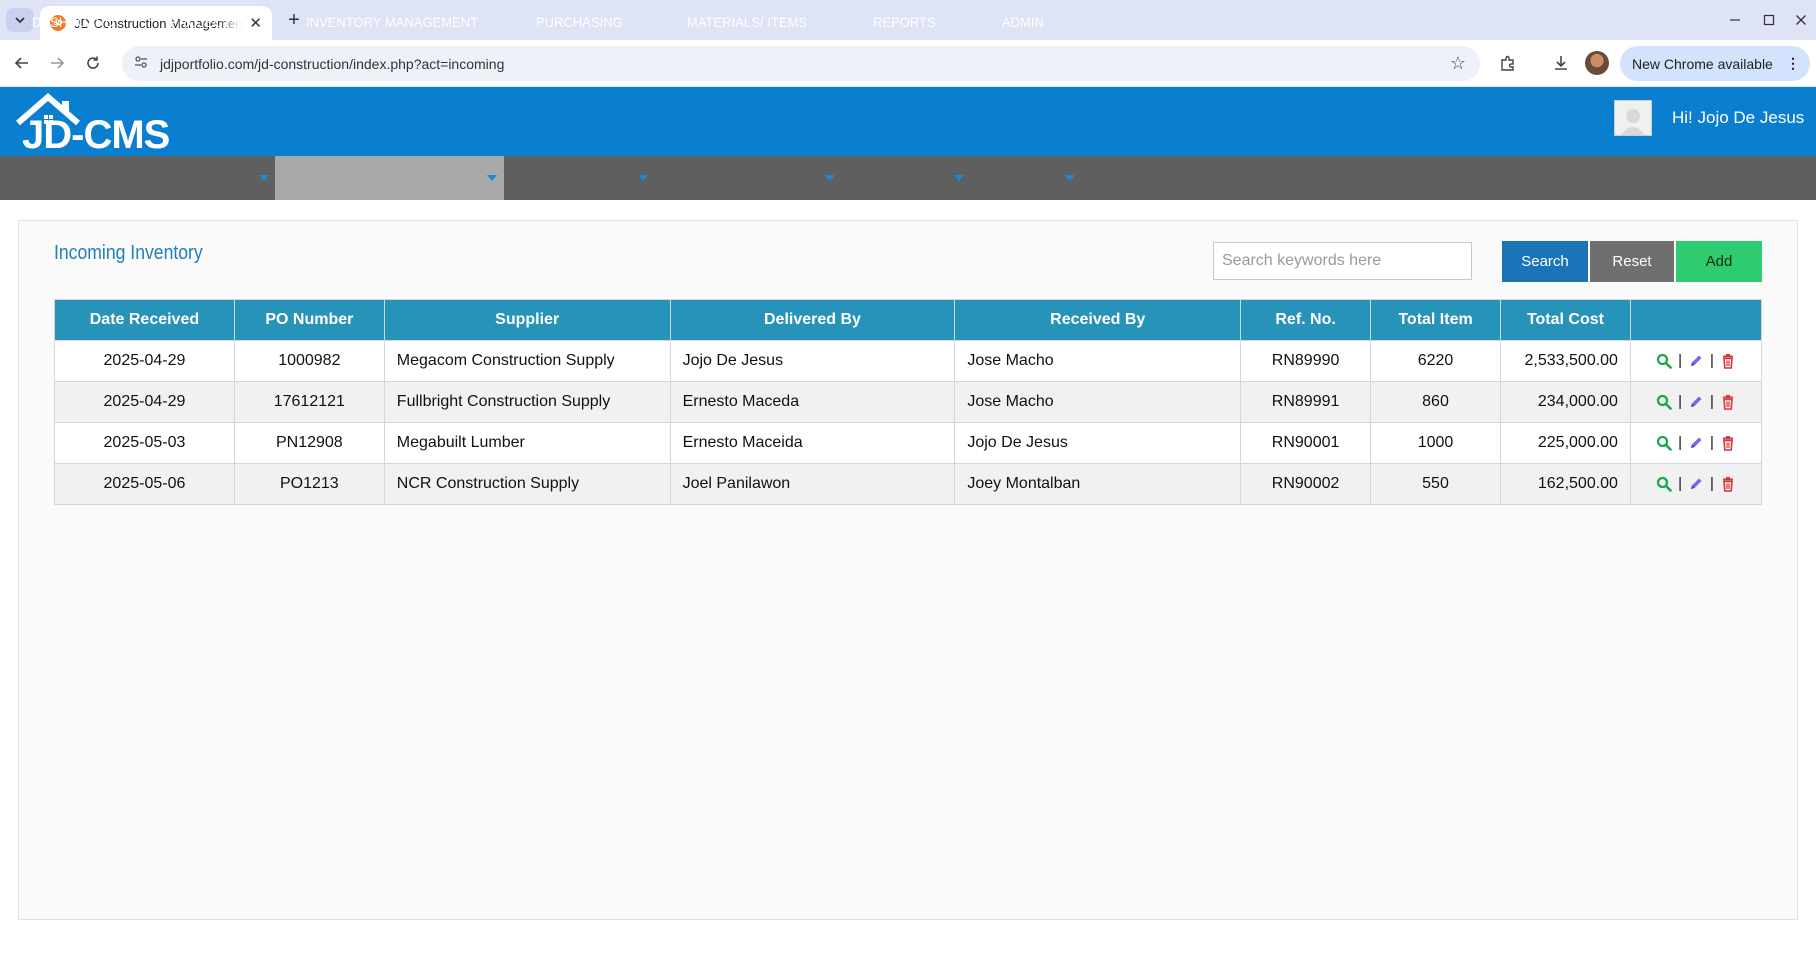 This screenshot has width=1816, height=961. Describe the element at coordinates (294, 20) in the screenshot. I see `new-tab-button: +` at that location.